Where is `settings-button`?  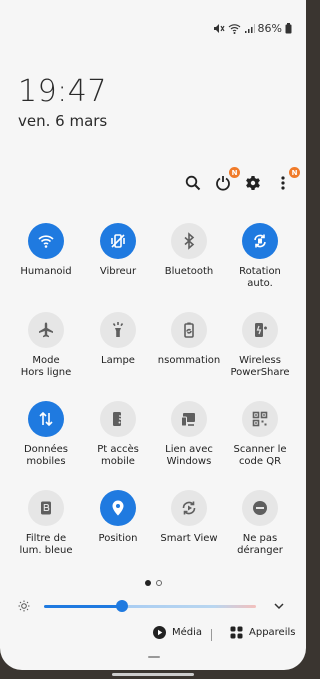
settings-button is located at coordinates (253, 183).